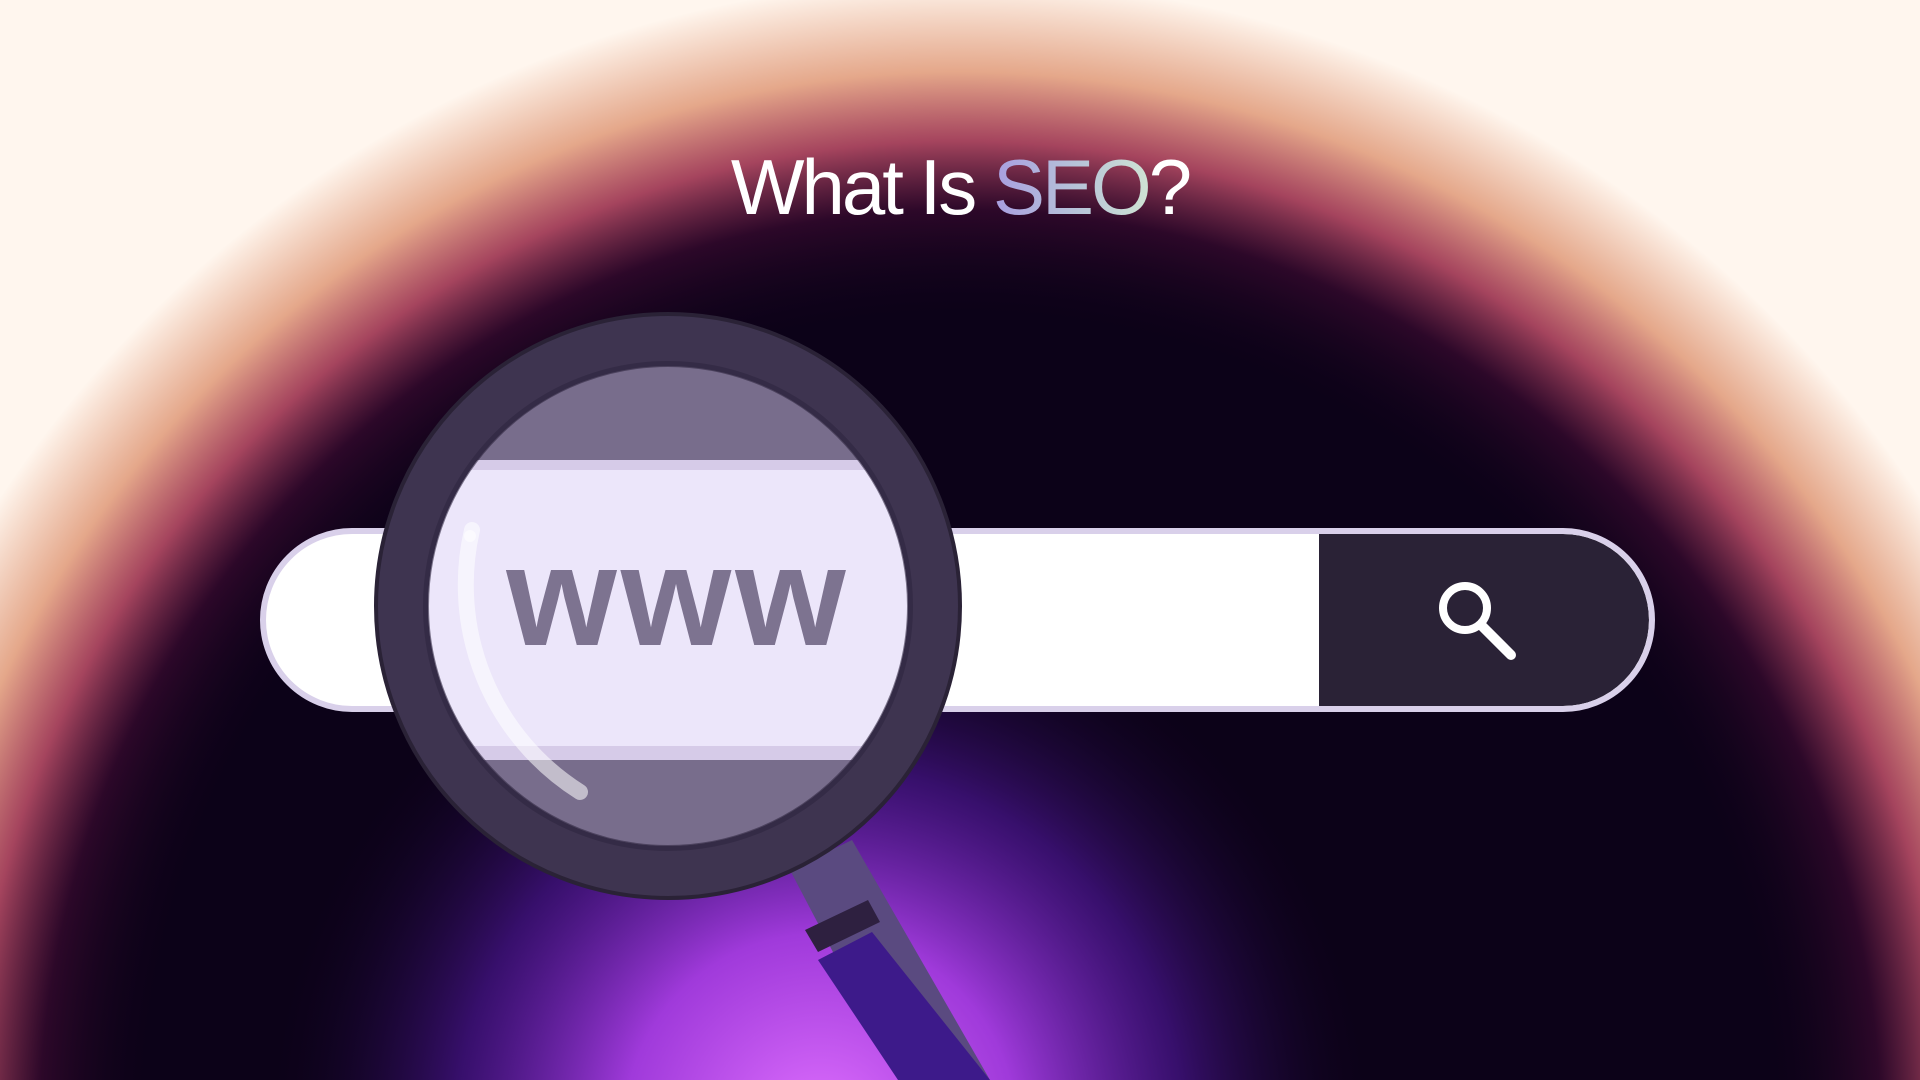 Image resolution: width=1920 pixels, height=1080 pixels. I want to click on search-icon, so click(1477, 621).